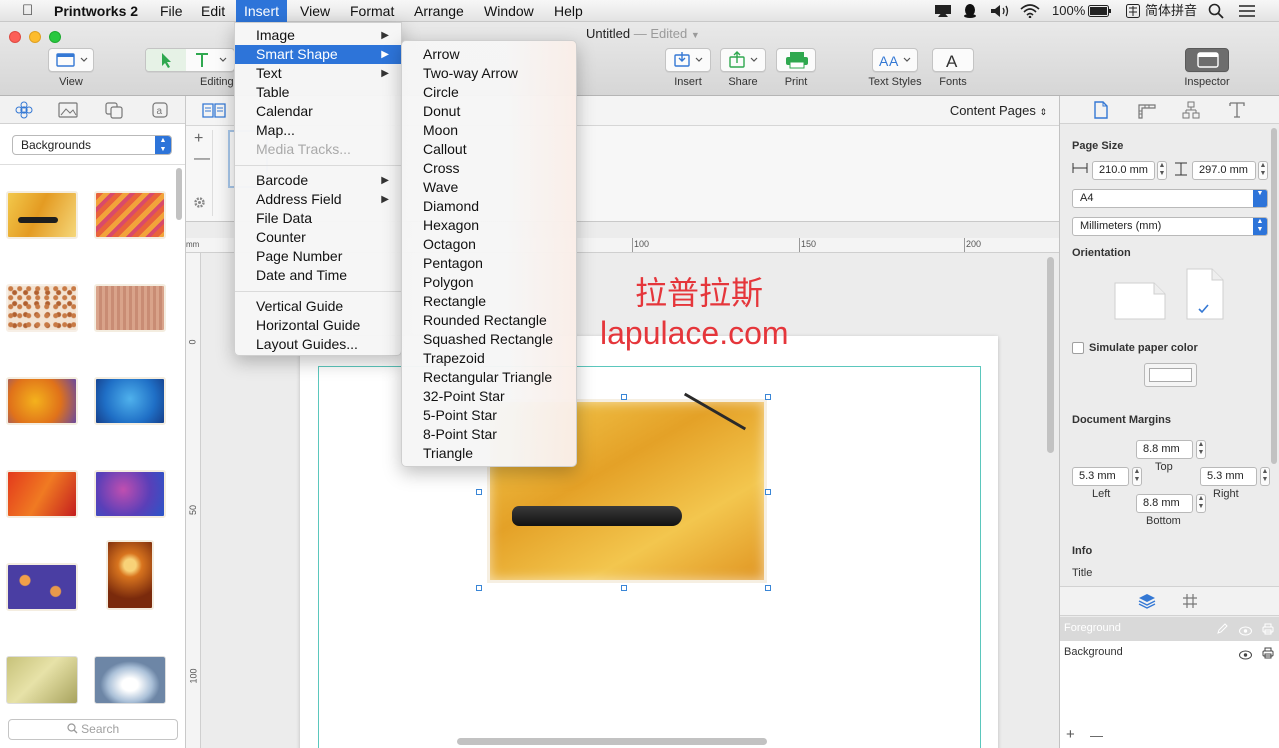 This screenshot has height=748, width=1279. I want to click on layers-icon, so click(1147, 602).